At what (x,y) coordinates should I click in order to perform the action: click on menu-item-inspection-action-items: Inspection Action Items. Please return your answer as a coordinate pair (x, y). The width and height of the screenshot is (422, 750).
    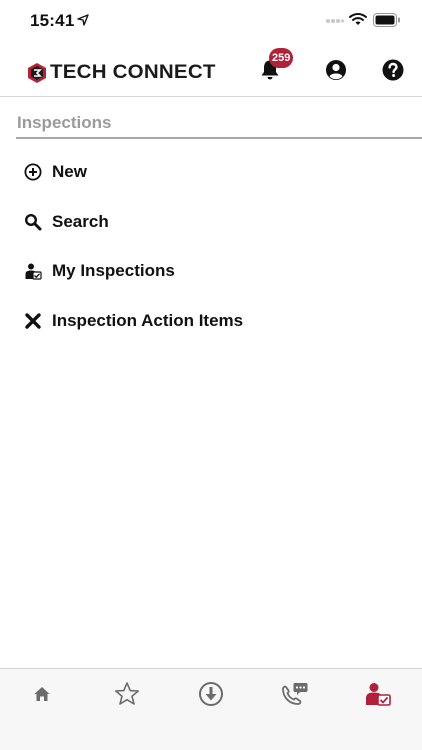
    Looking at the image, I should click on (211, 321).